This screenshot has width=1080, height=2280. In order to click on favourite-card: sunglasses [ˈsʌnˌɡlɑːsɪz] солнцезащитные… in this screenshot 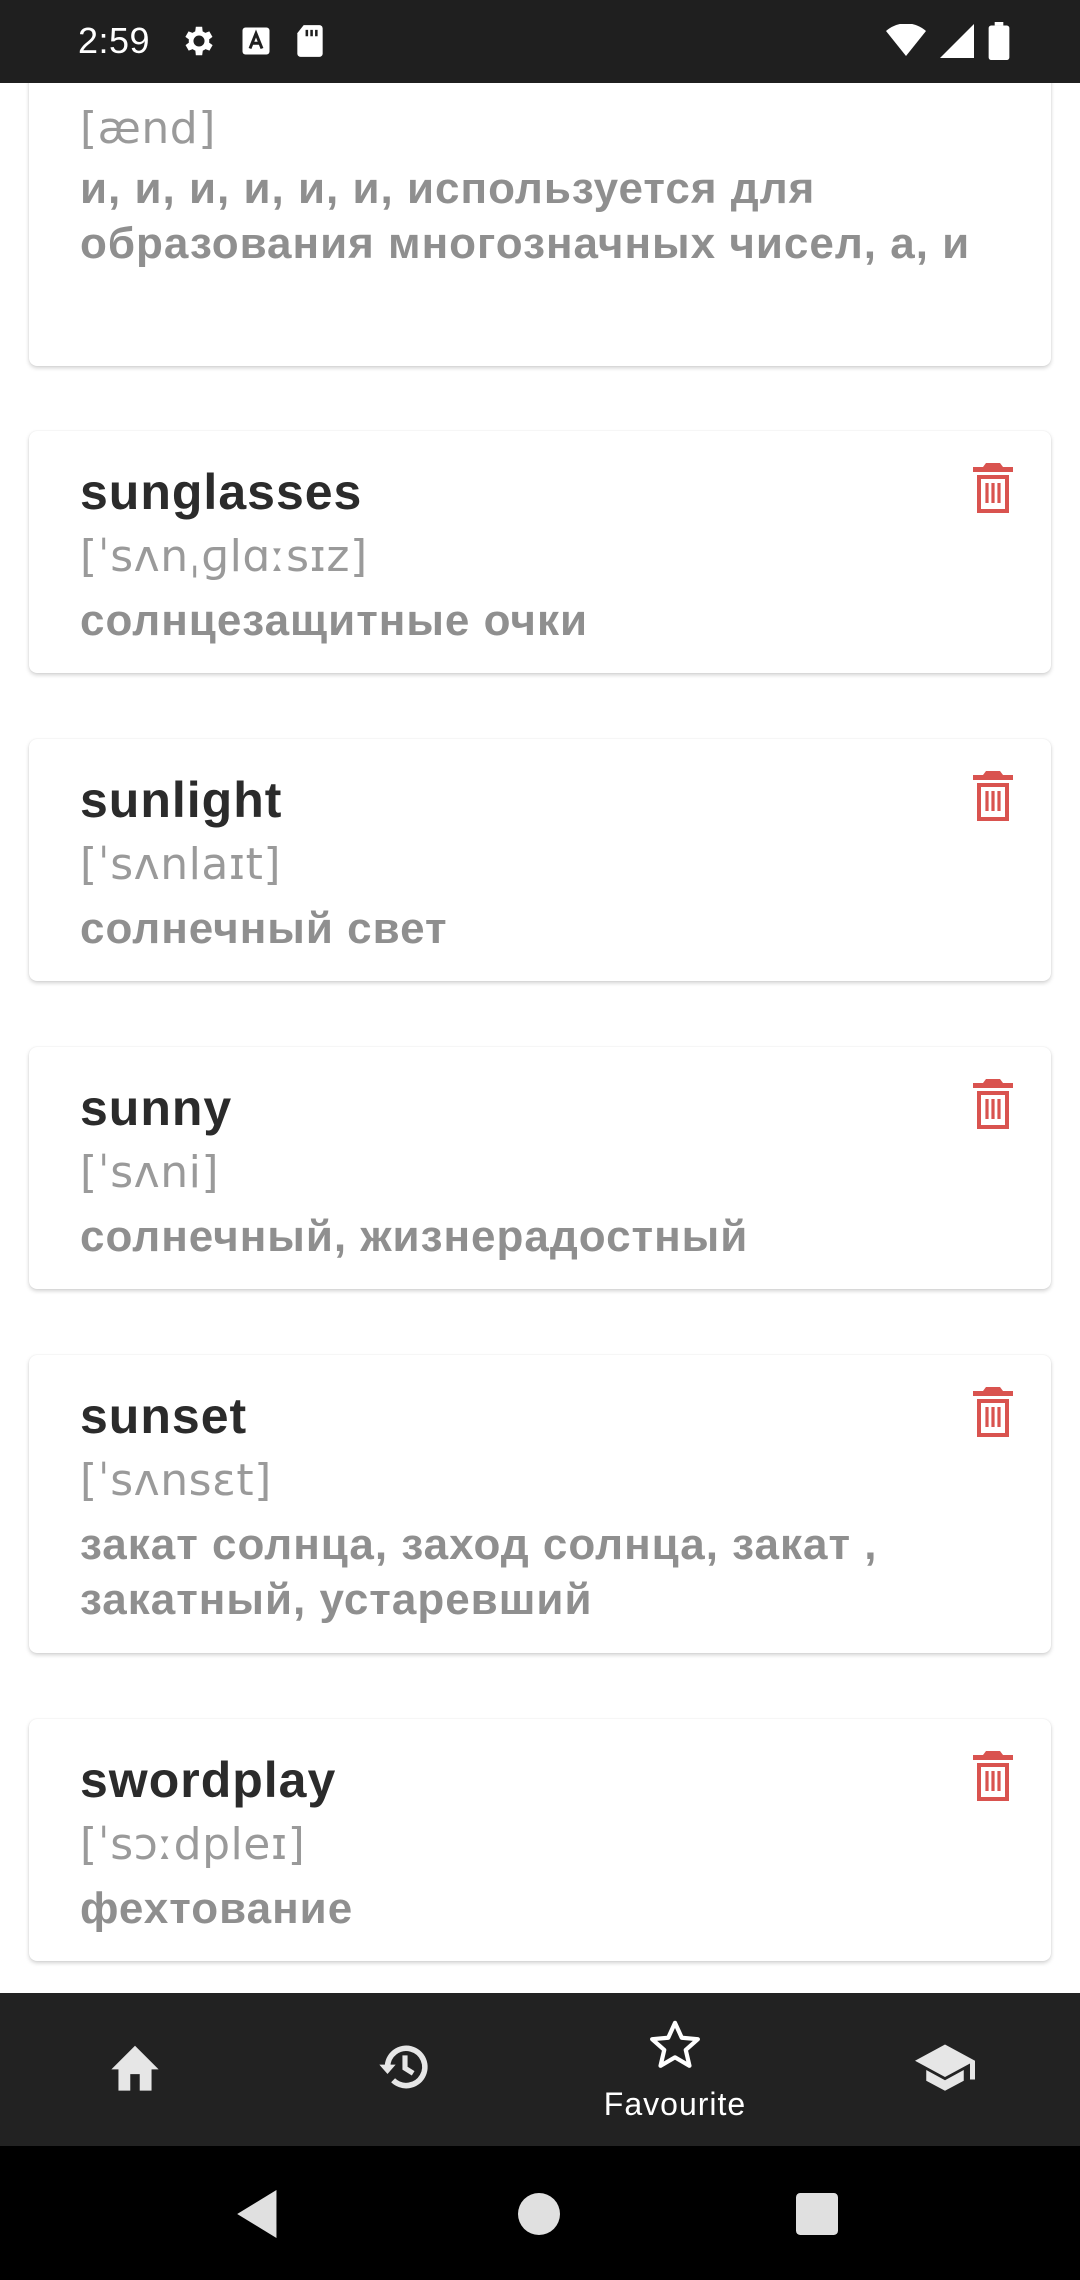, I will do `click(540, 552)`.